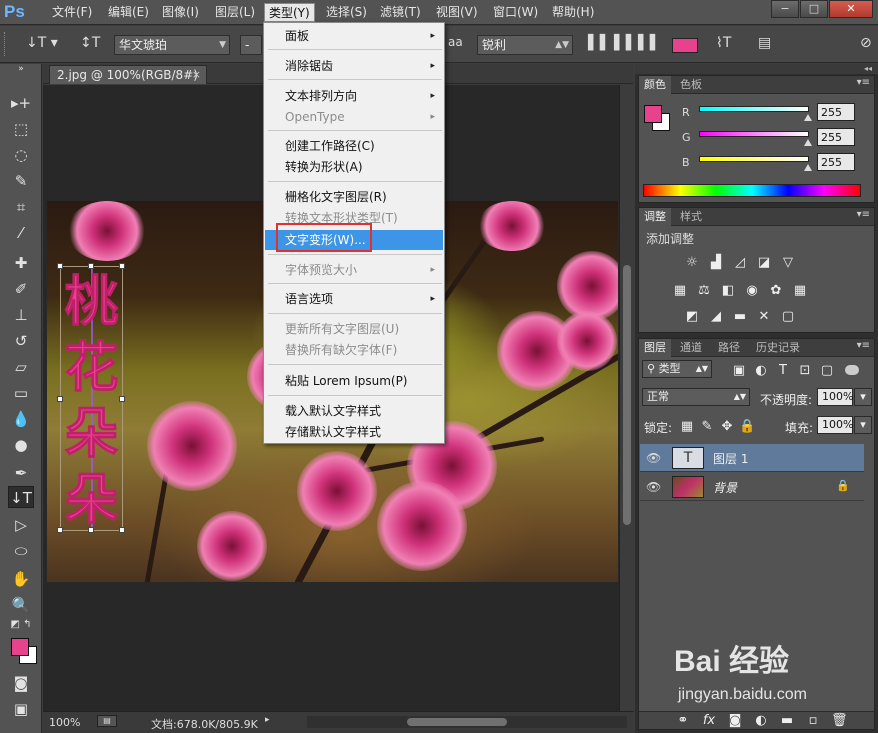 The height and width of the screenshot is (733, 878). What do you see at coordinates (354, 329) in the screenshot?
I see `menu-item-update-all-text-layers: 更新所有文字图层(U)` at bounding box center [354, 329].